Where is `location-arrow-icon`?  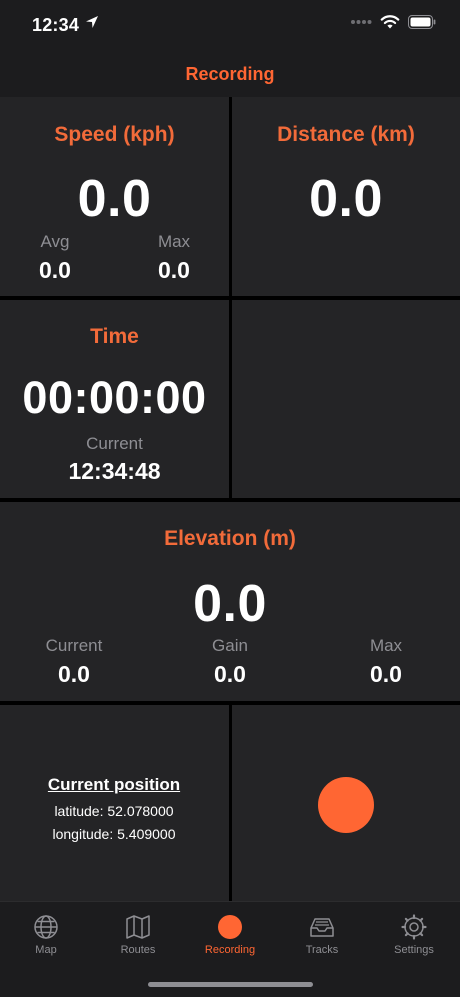
location-arrow-icon is located at coordinates (92, 22).